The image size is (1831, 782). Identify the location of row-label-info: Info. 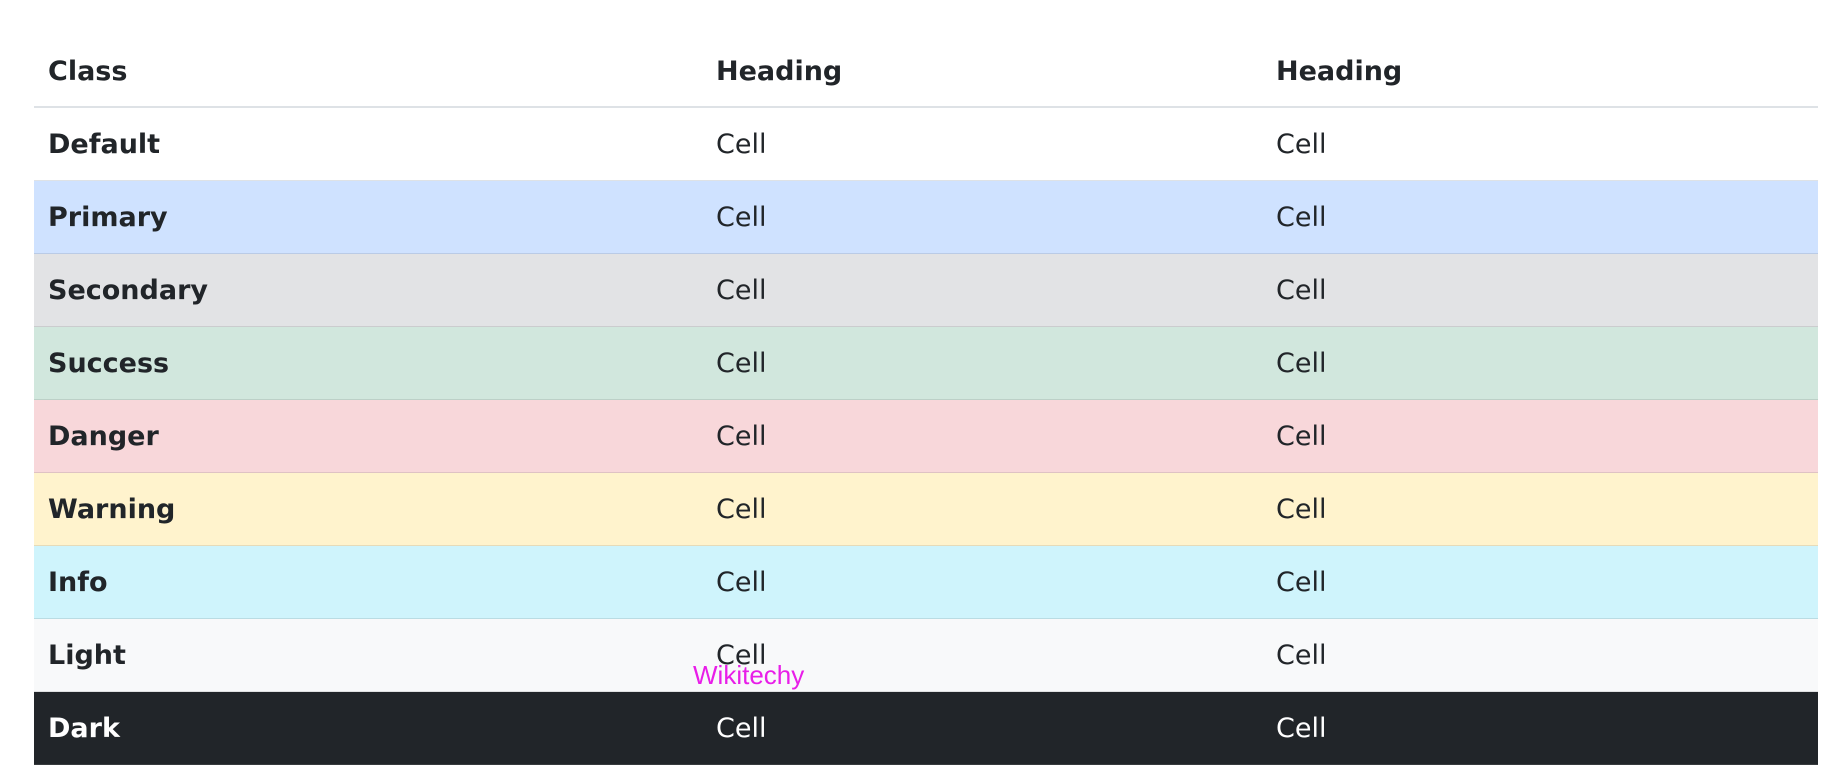
(368, 582).